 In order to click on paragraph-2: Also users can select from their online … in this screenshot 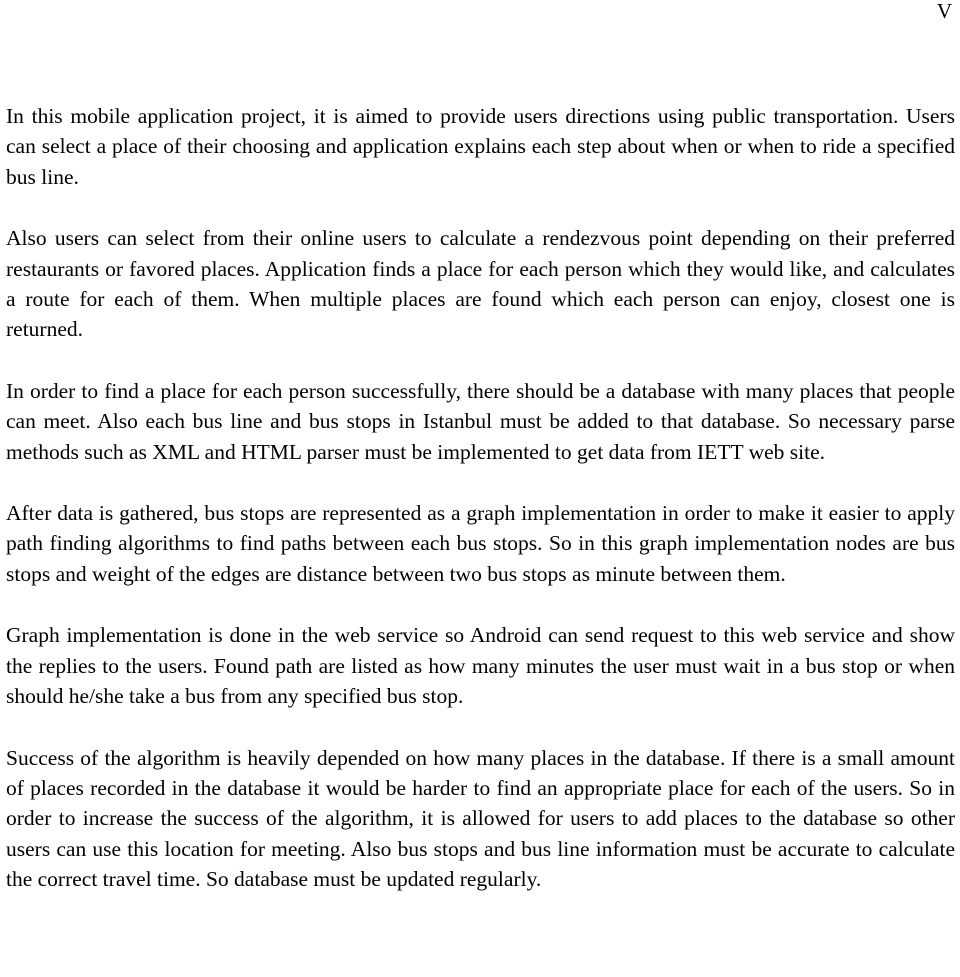, I will do `click(480, 284)`.